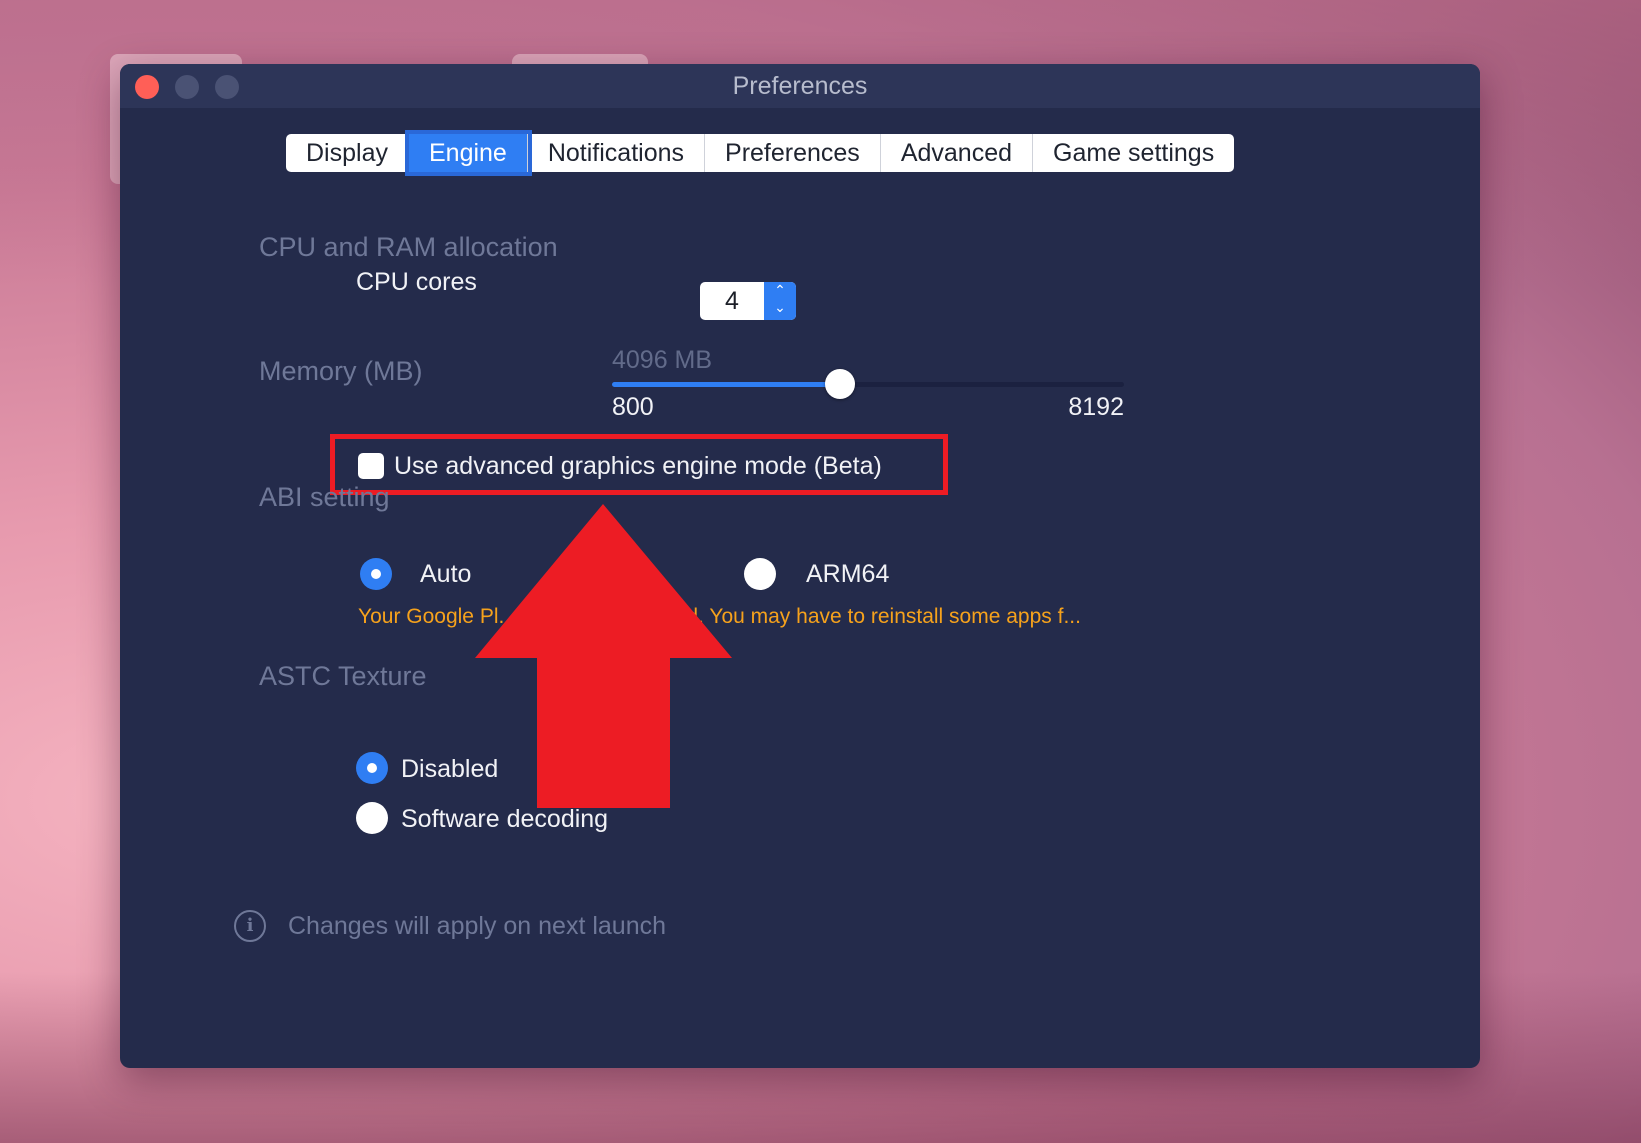 This screenshot has width=1641, height=1143. I want to click on annotation-arrow-icon, so click(603, 656).